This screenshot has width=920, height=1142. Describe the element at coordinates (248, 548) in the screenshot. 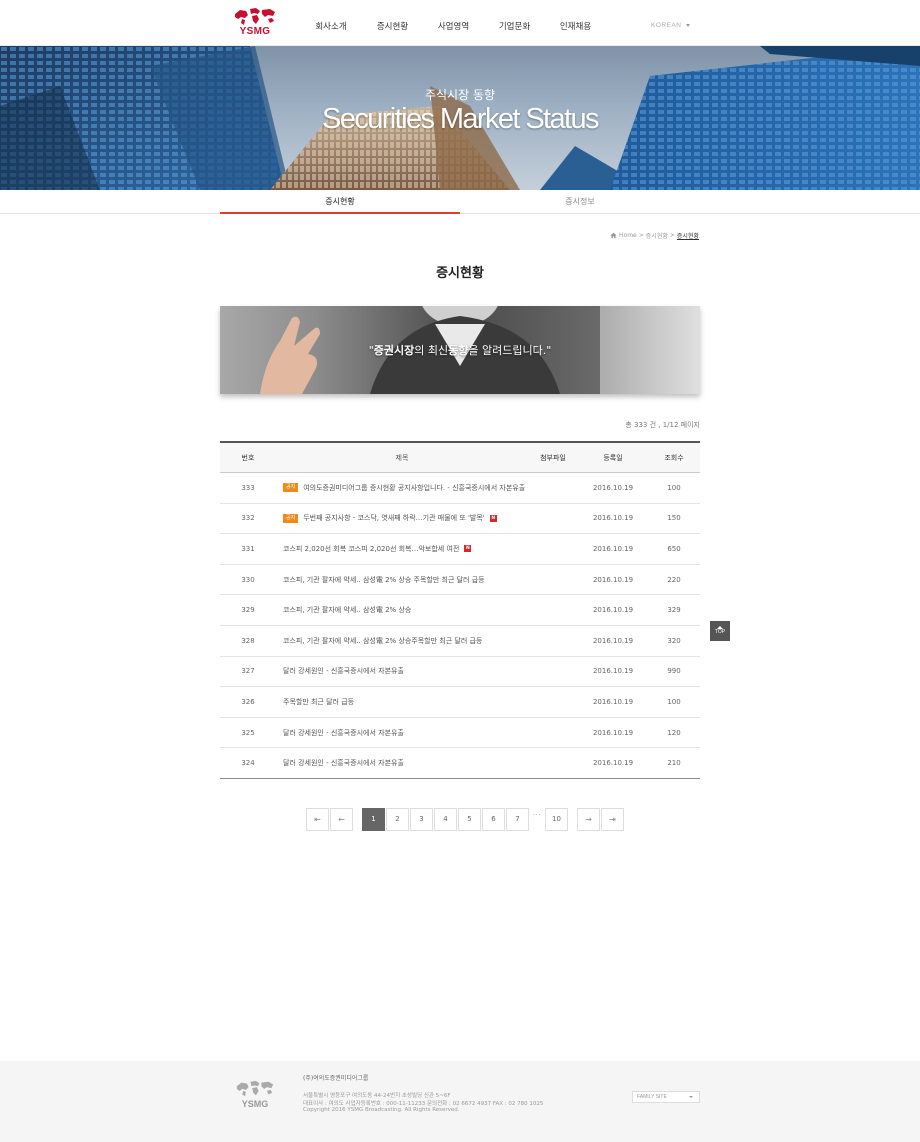

I see `row-number: 331` at that location.